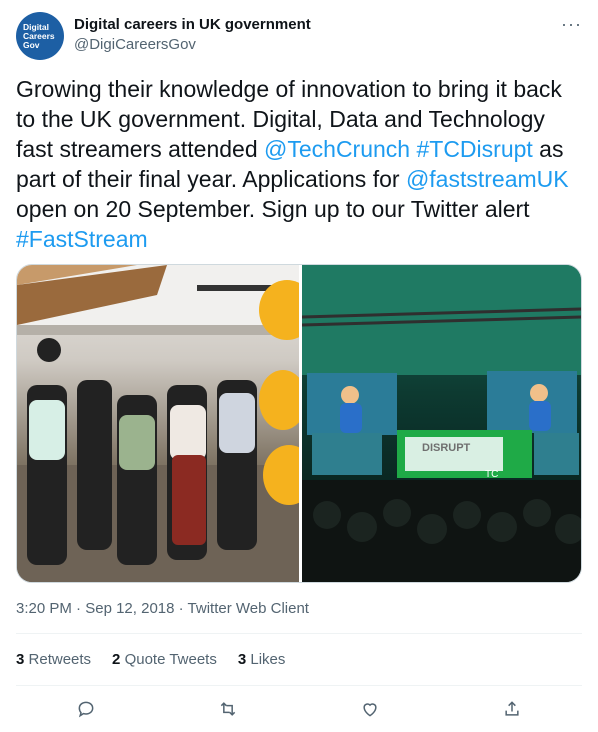  I want to click on share-icon, so click(512, 709).